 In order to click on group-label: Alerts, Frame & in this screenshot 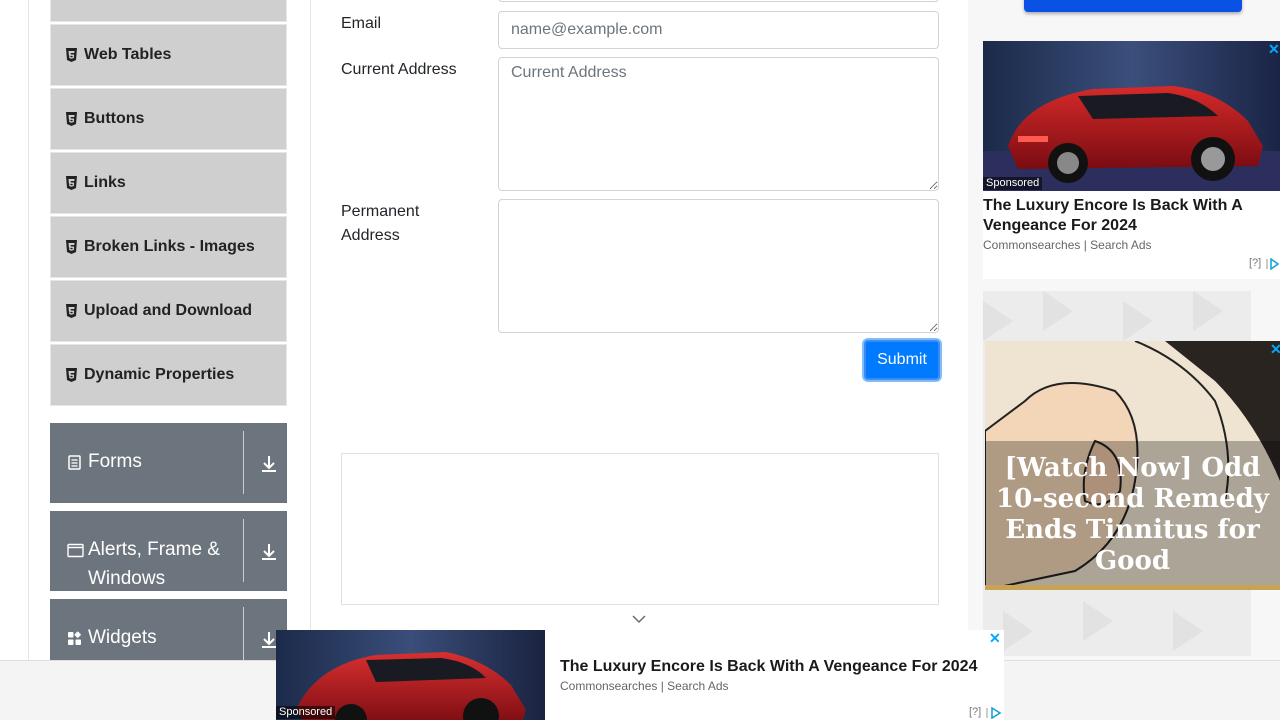, I will do `click(154, 549)`.